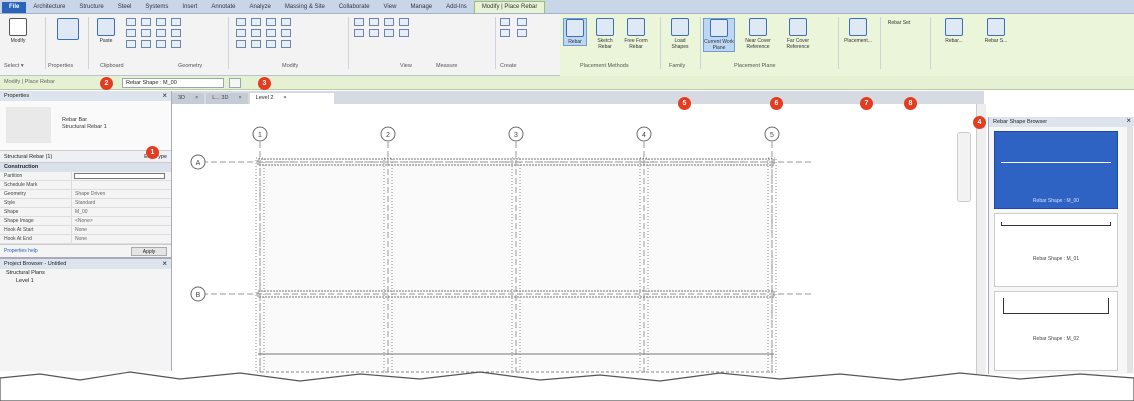  I want to click on match-icon, so click(131, 33).